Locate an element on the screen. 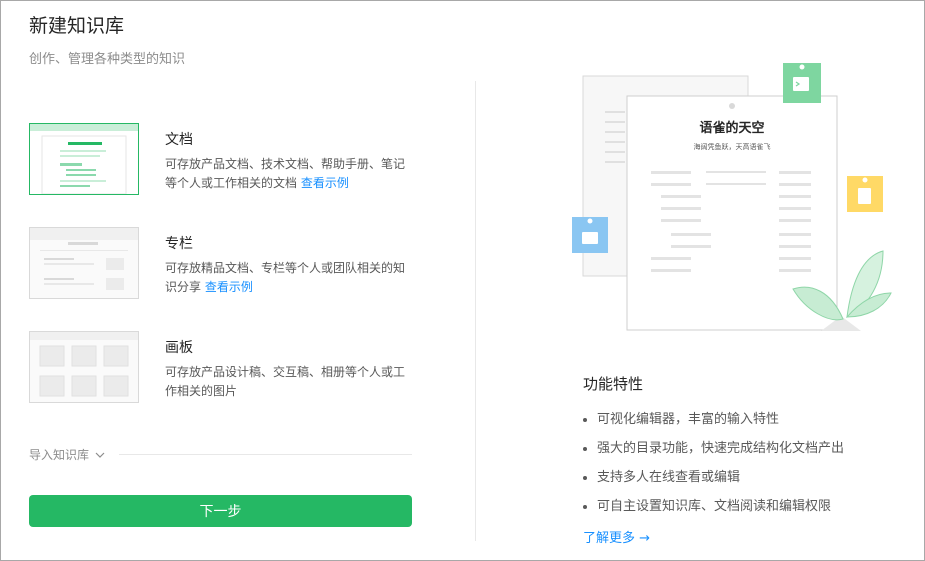 This screenshot has height=561, width=925. chevron-down-icon is located at coordinates (100, 455).